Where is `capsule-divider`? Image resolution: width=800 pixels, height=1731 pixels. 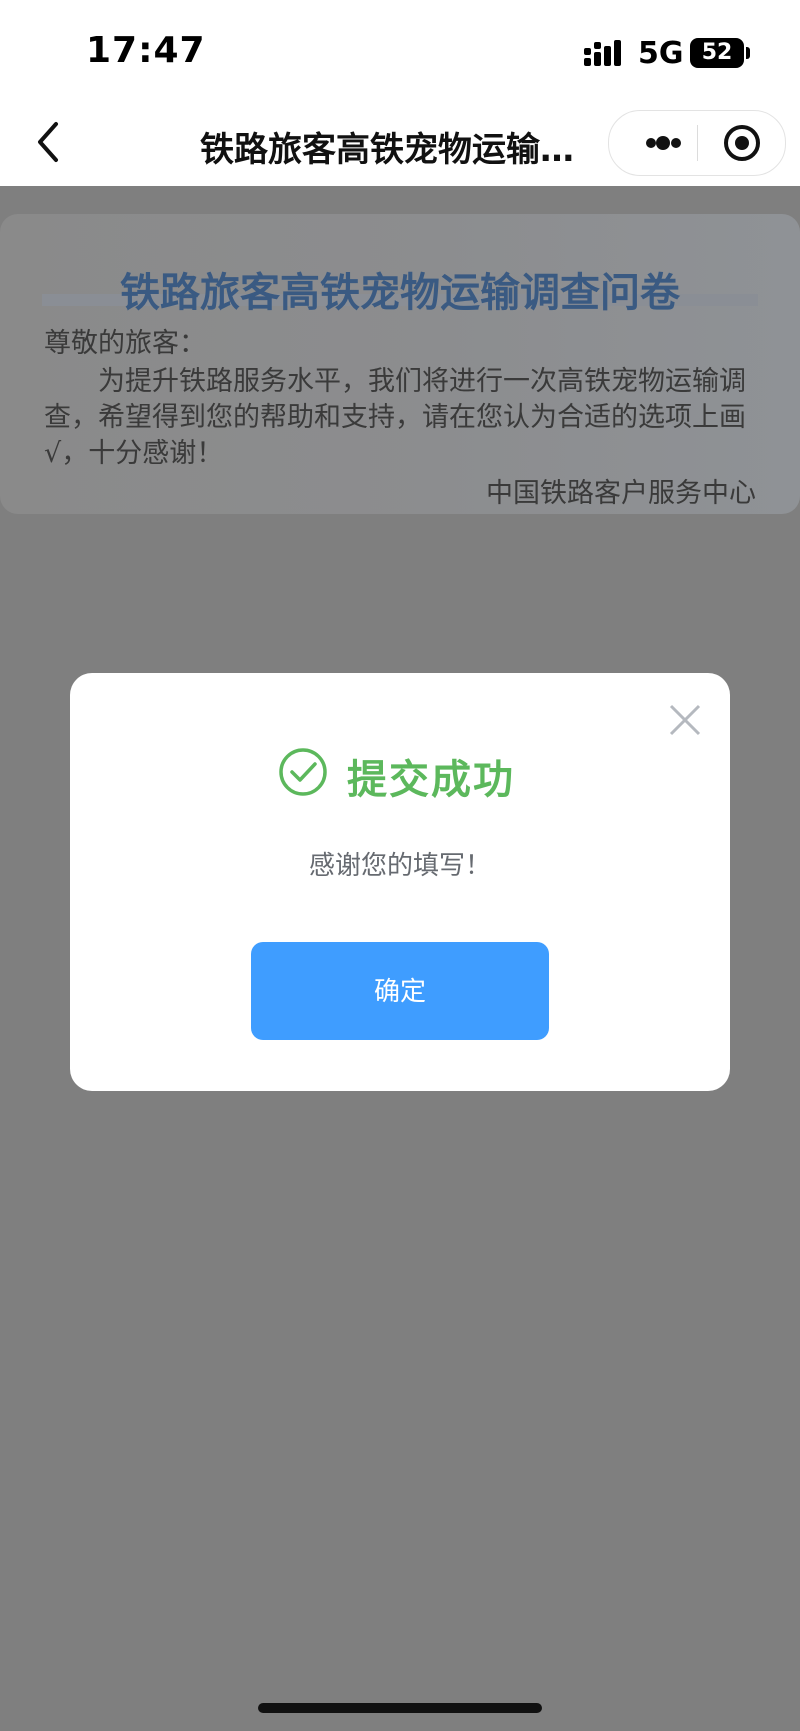
capsule-divider is located at coordinates (697, 143).